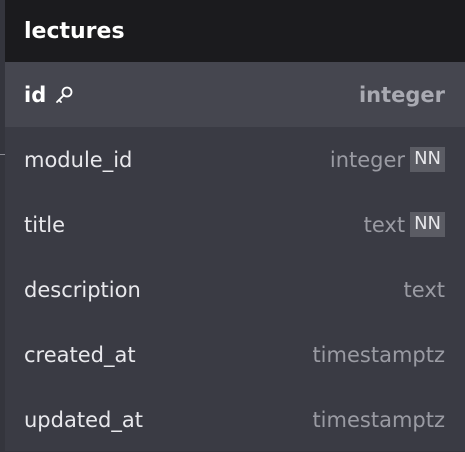 The image size is (465, 452). Describe the element at coordinates (235, 354) in the screenshot. I see `column-row-created-at: created_at timestamptz` at that location.